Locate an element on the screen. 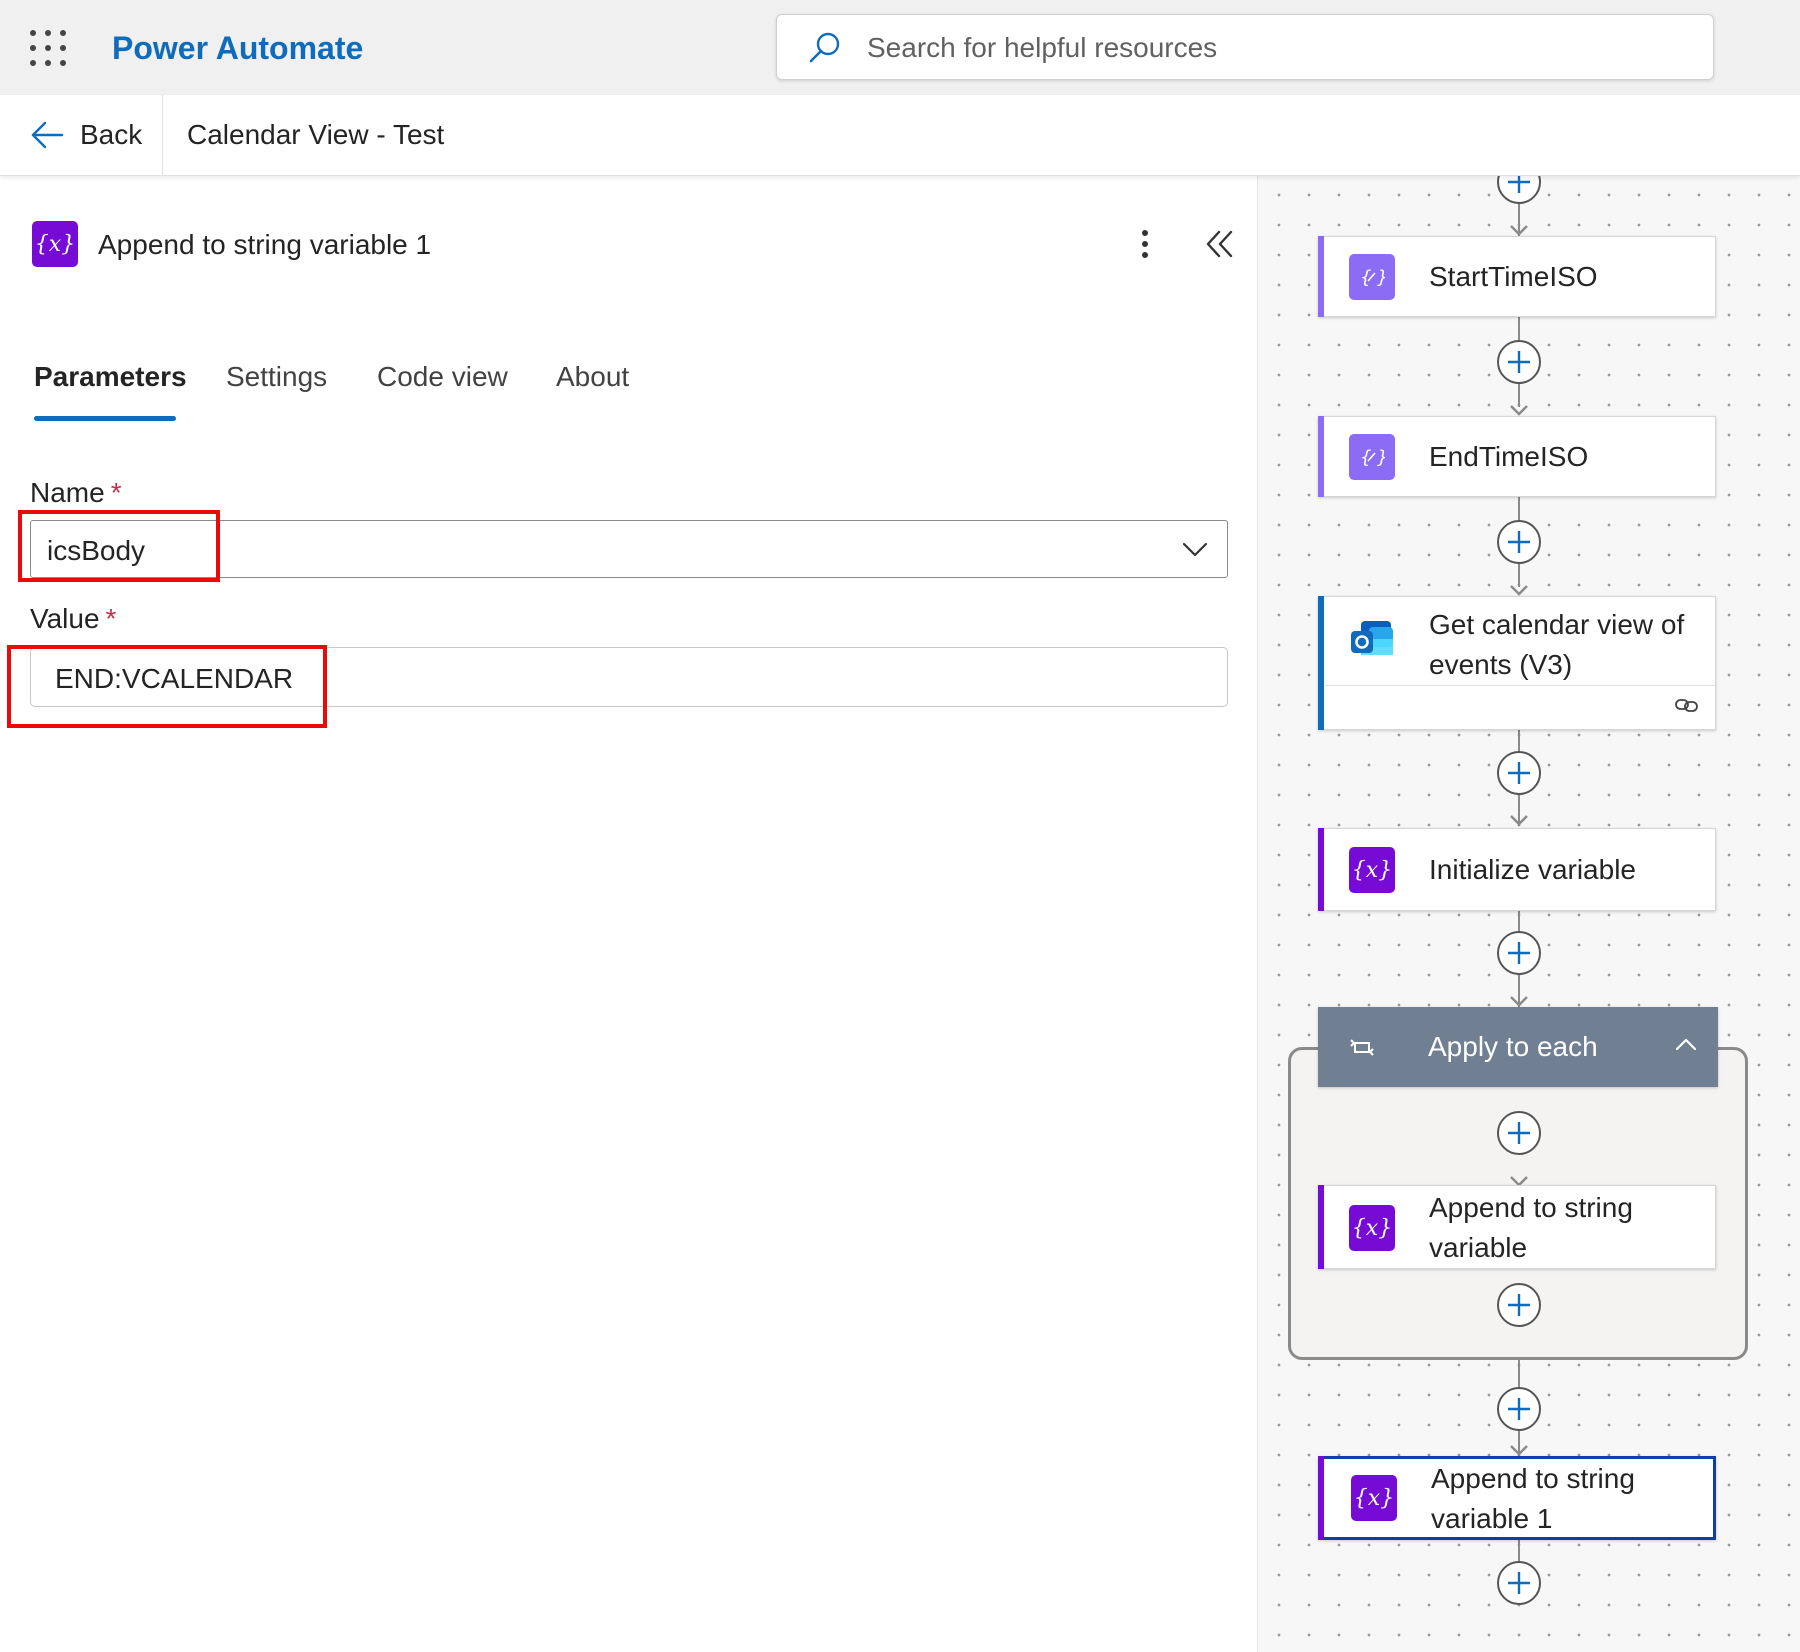  name-label-text: Name is located at coordinates (67, 492).